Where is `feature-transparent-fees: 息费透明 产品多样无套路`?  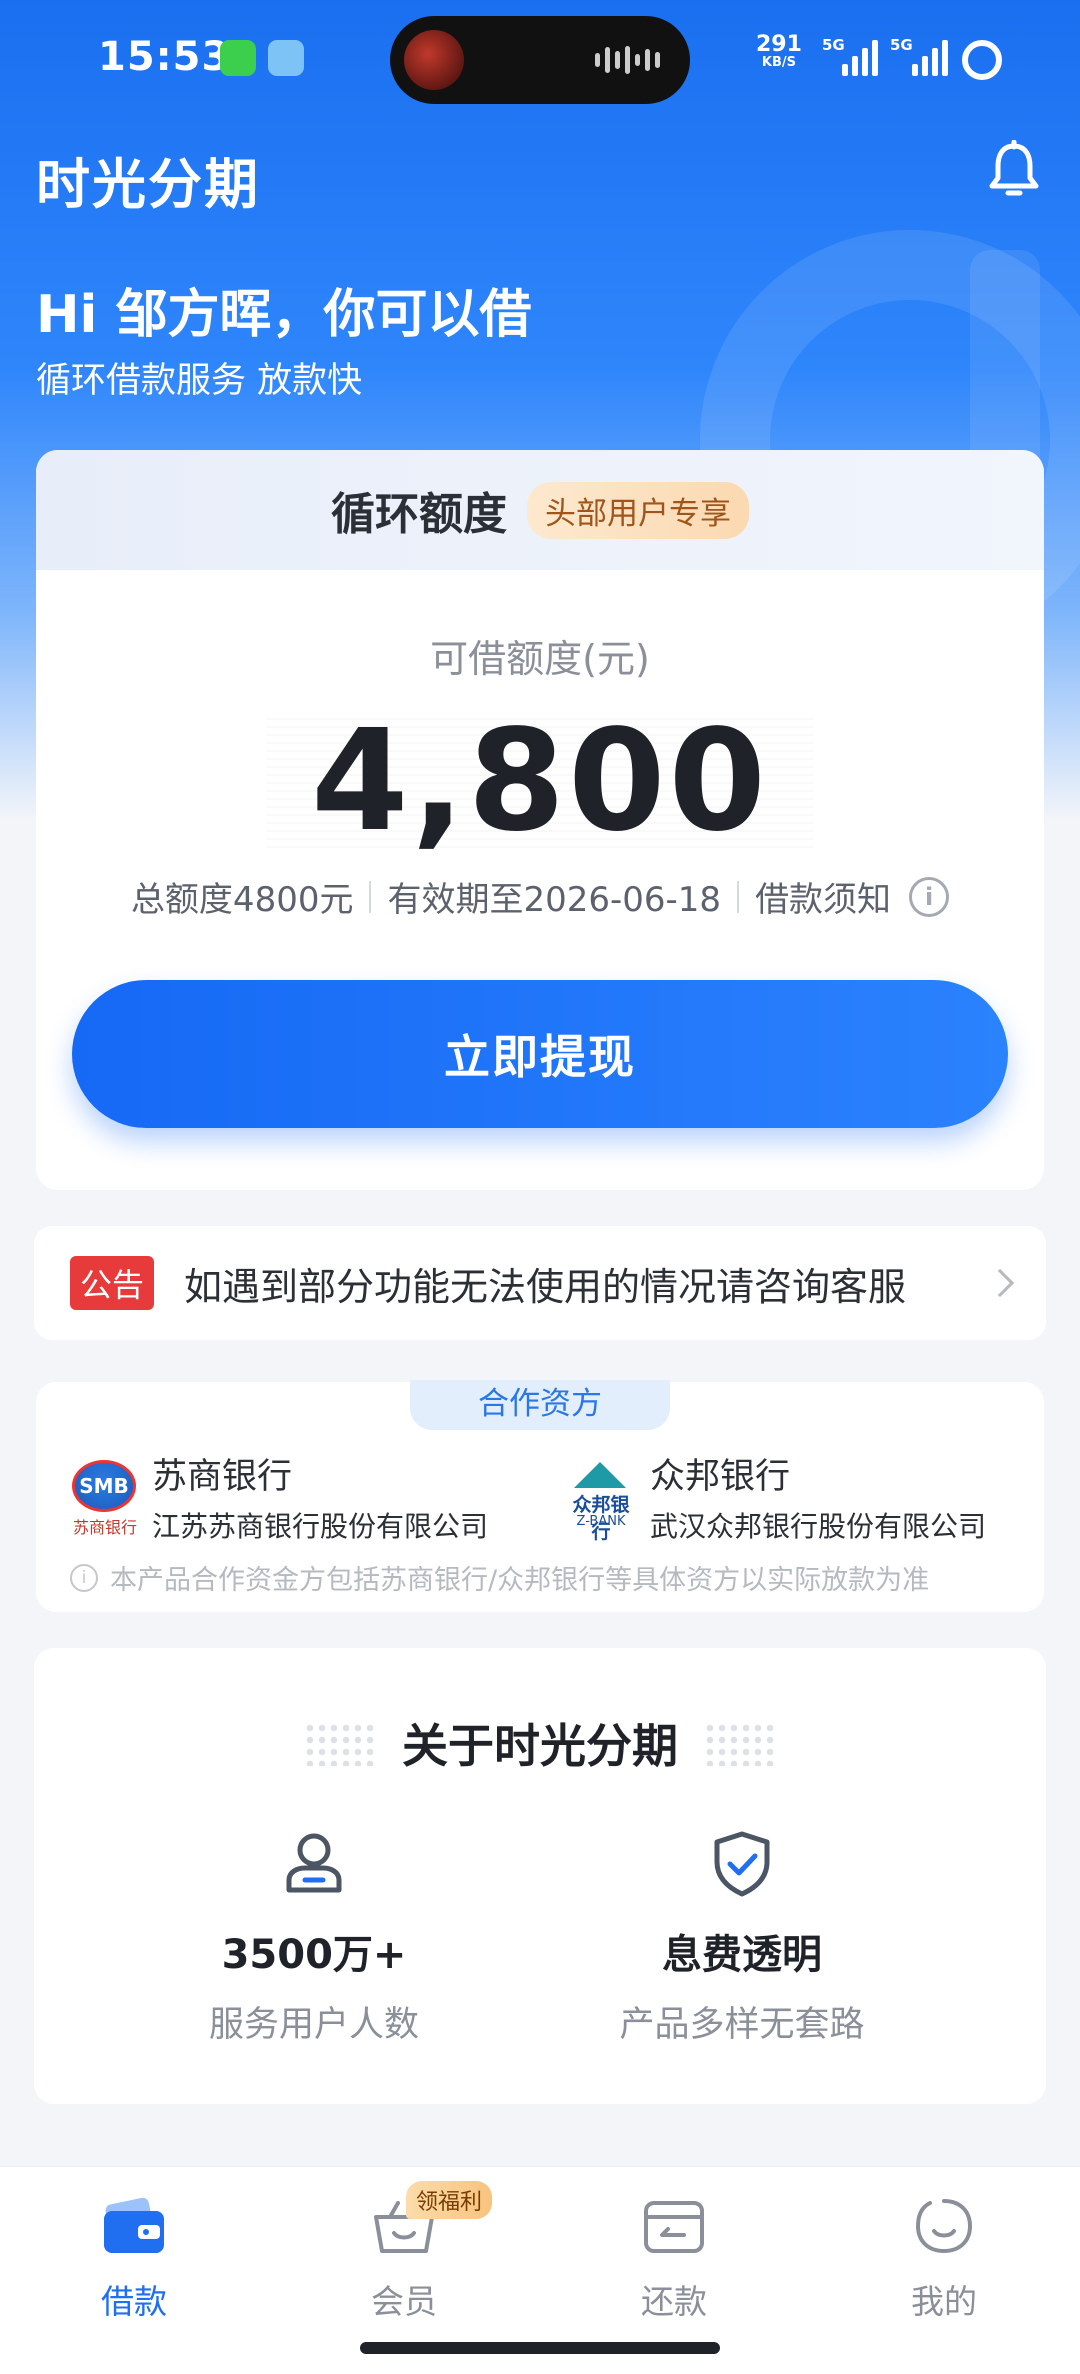
feature-transparent-fees: 息费透明 产品多样无套路 is located at coordinates (742, 1937).